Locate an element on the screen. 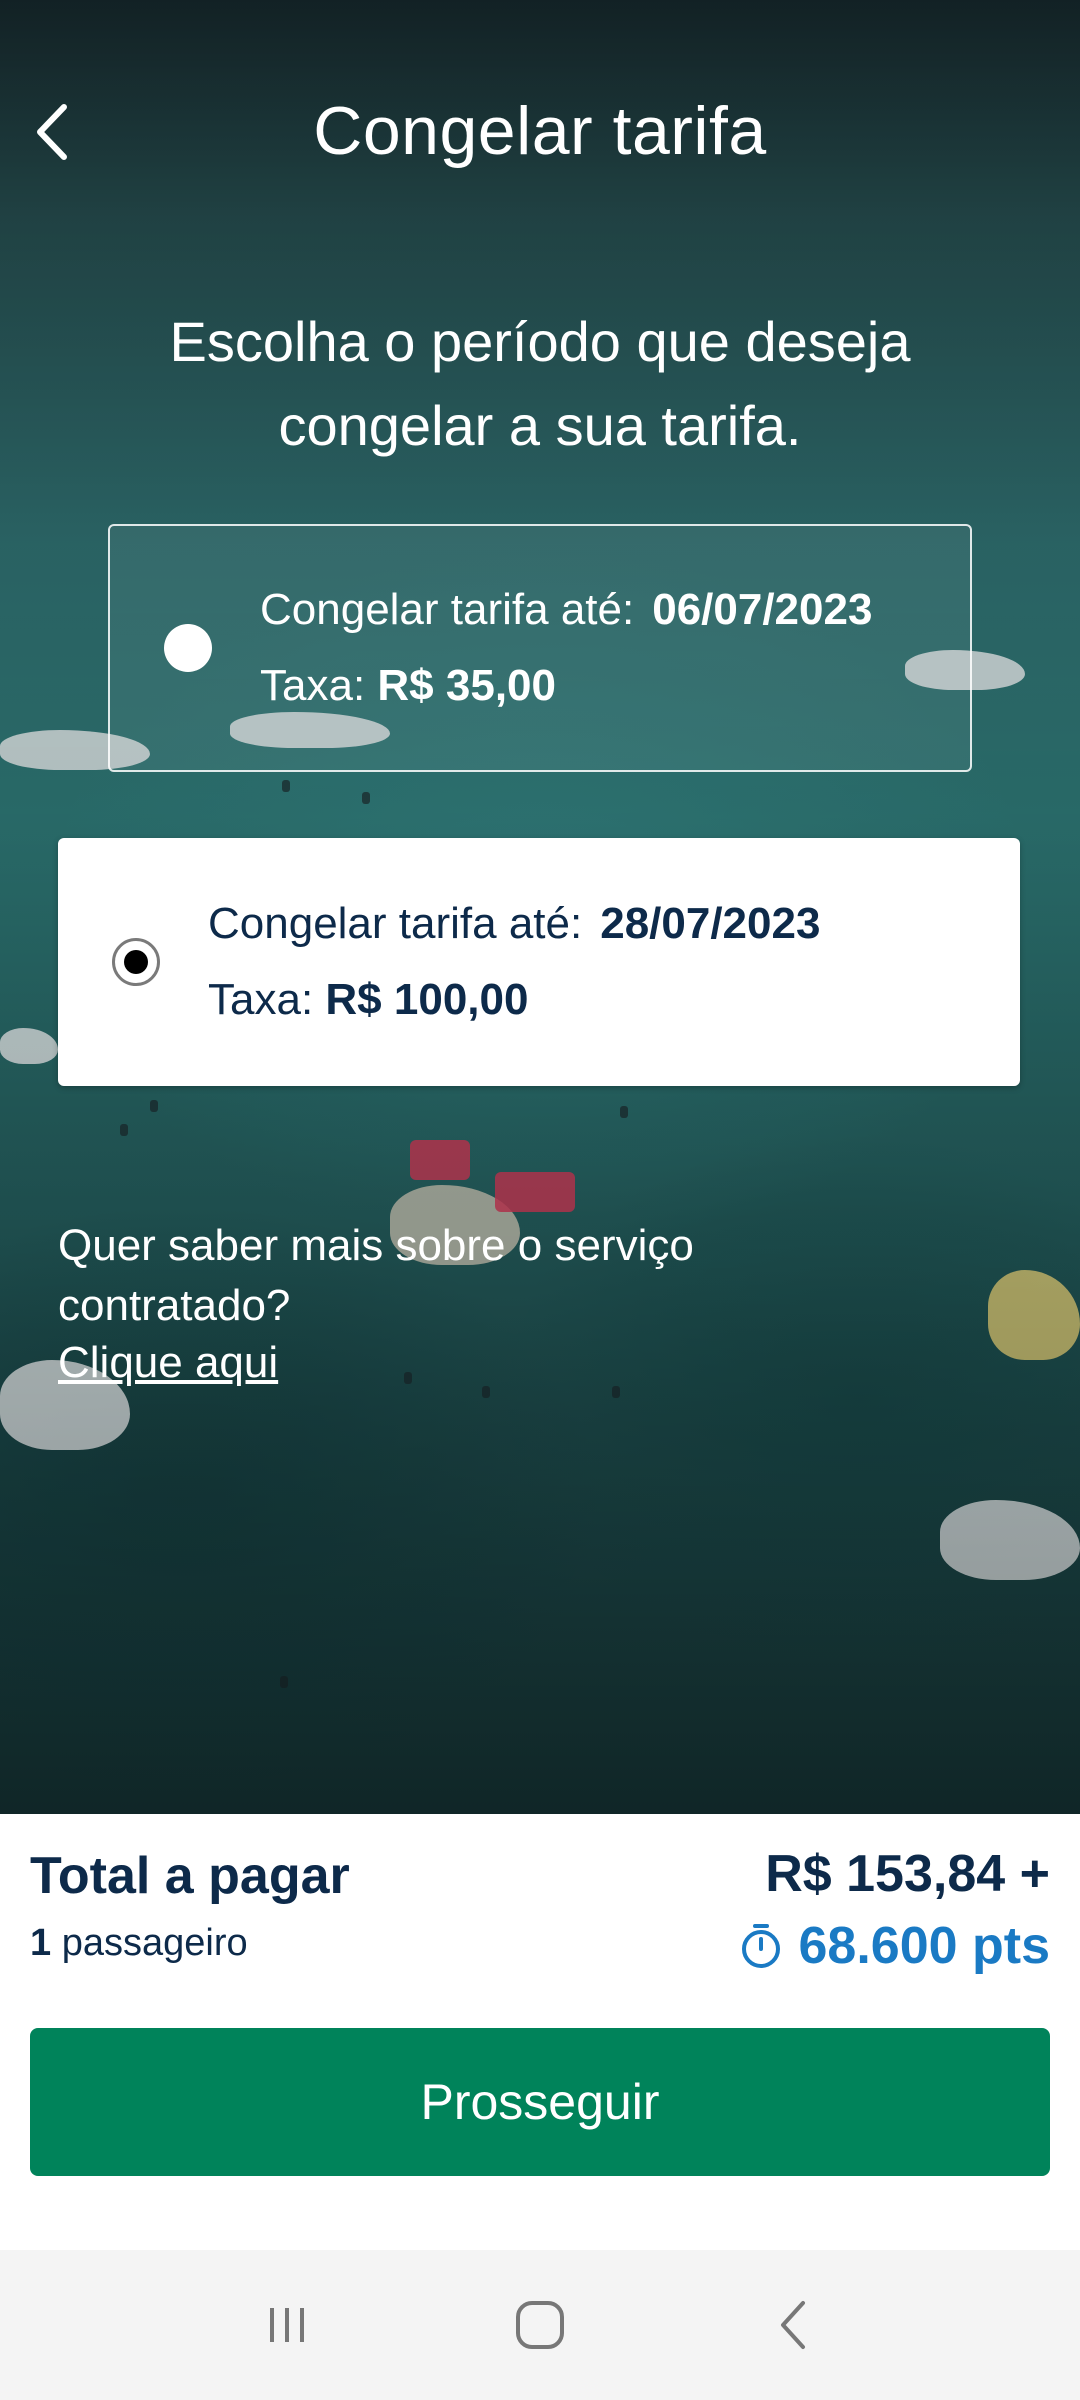 The width and height of the screenshot is (1080, 2400). option-date-line: Congelar tarifa até: 28/07/2023 is located at coordinates (514, 924).